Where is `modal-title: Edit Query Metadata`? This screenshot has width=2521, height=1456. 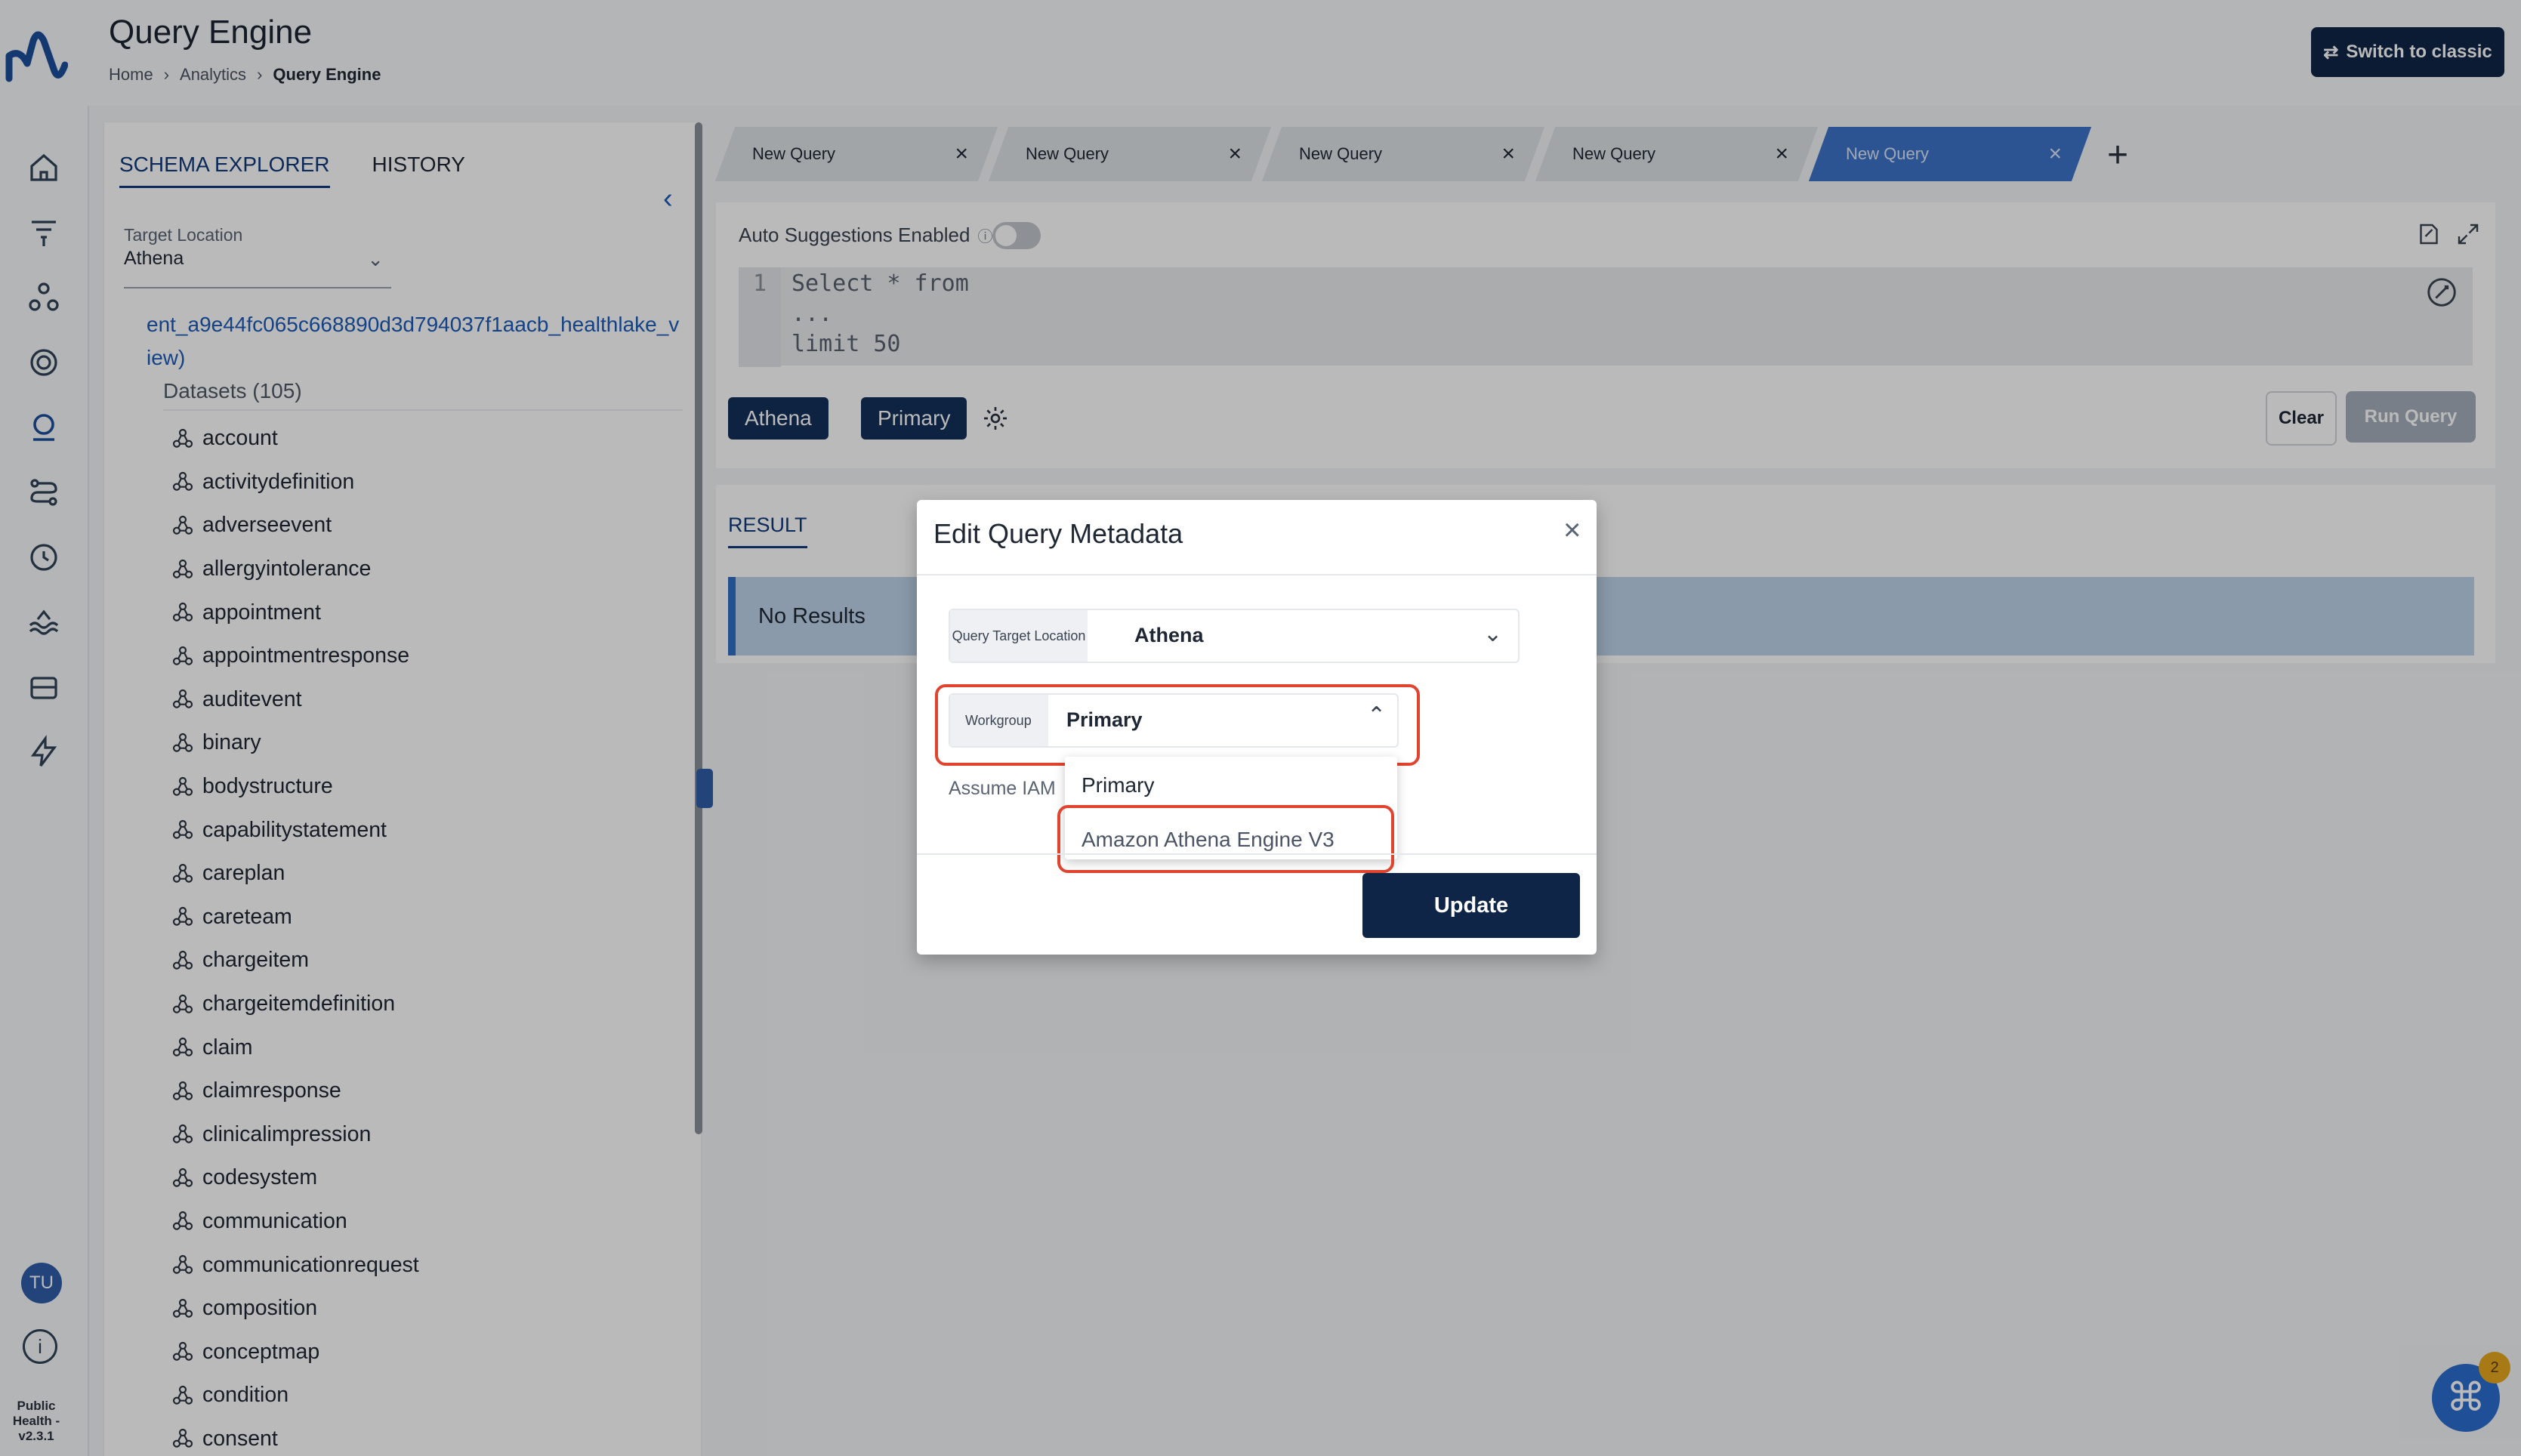
modal-title: Edit Query Metadata is located at coordinates (1058, 533).